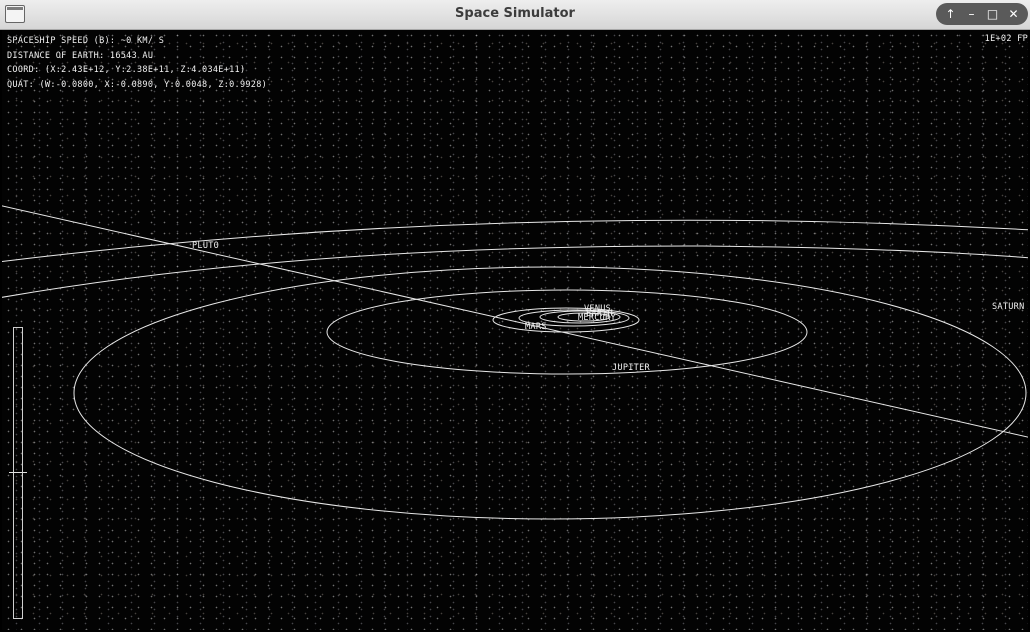 The width and height of the screenshot is (1030, 632). What do you see at coordinates (1014, 14) in the screenshot?
I see `close-icon: ✕` at bounding box center [1014, 14].